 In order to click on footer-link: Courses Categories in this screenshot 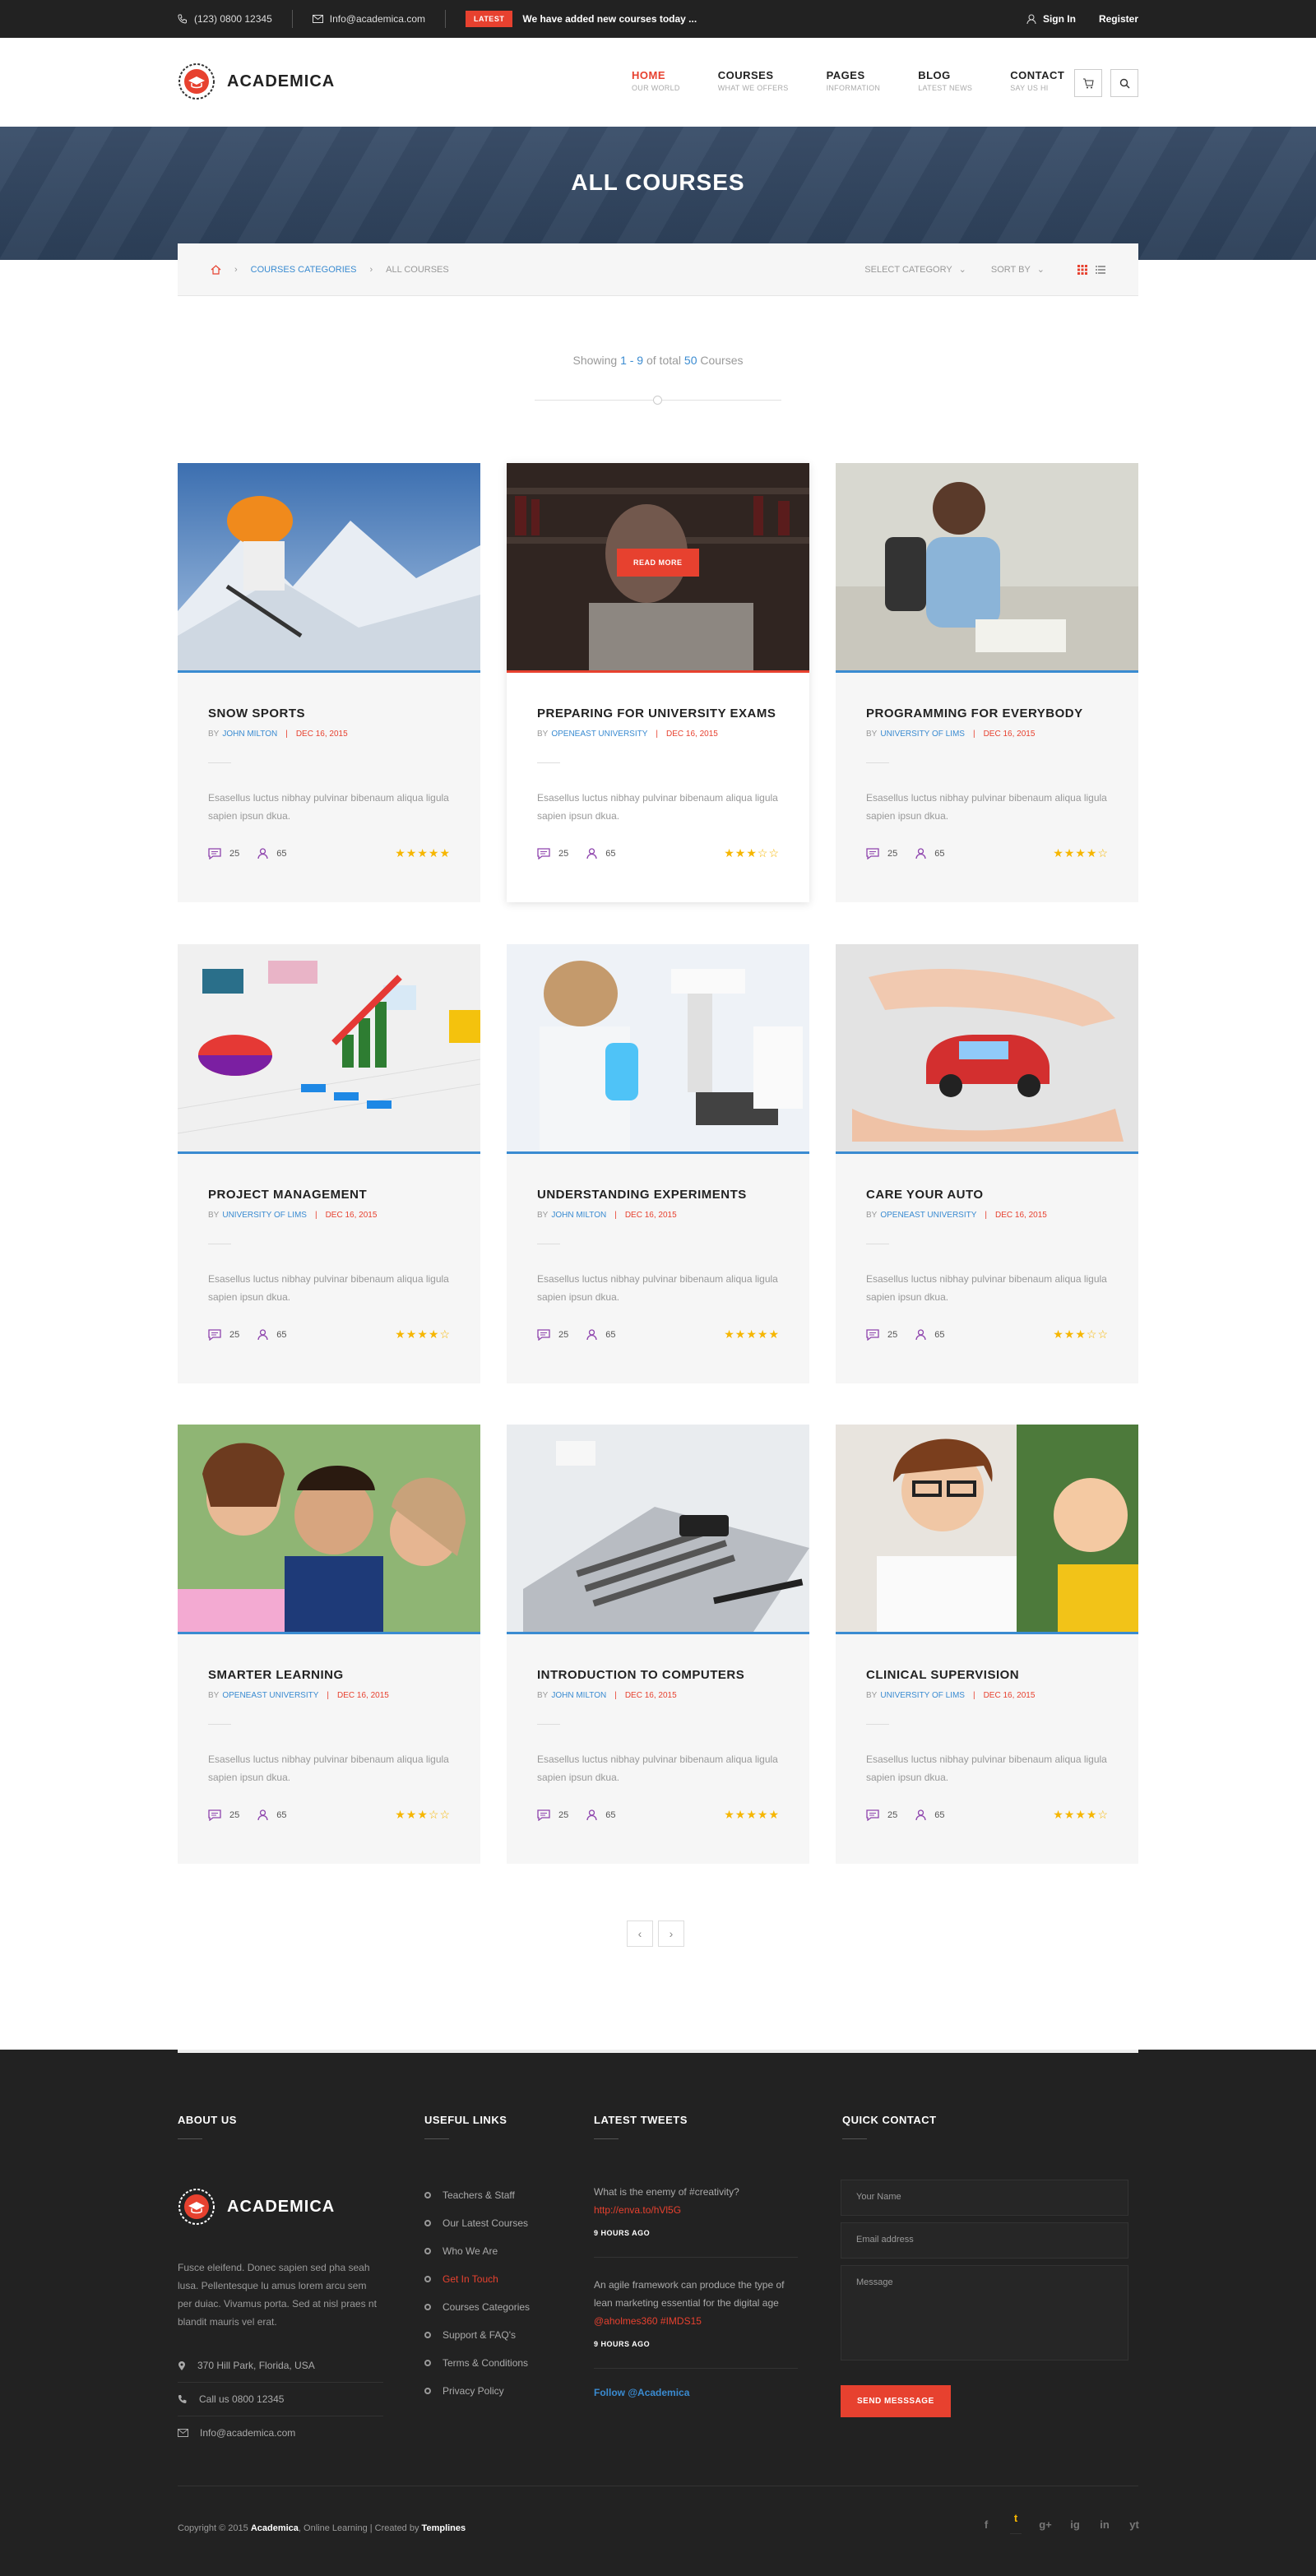, I will do `click(477, 2307)`.